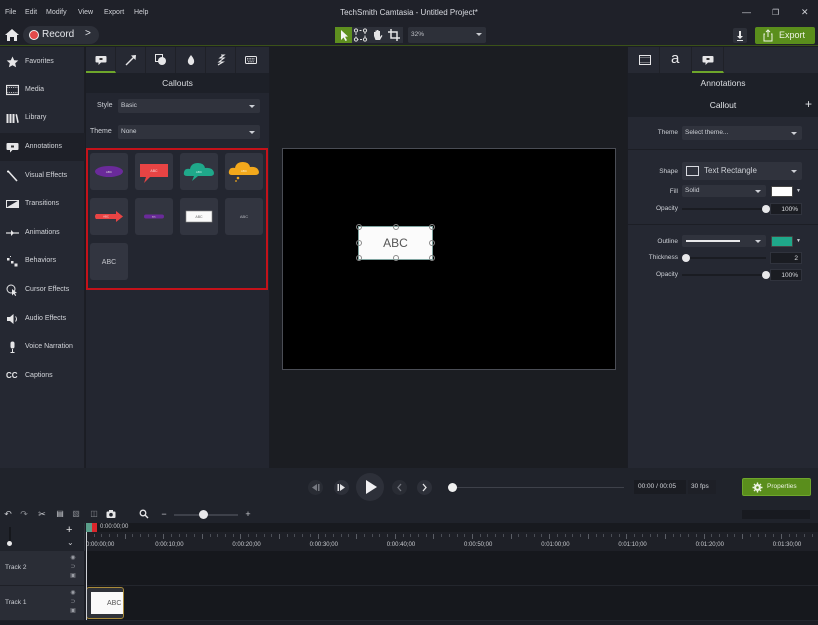 The width and height of the screenshot is (818, 625). I want to click on previous-marker-button, so click(399, 487).